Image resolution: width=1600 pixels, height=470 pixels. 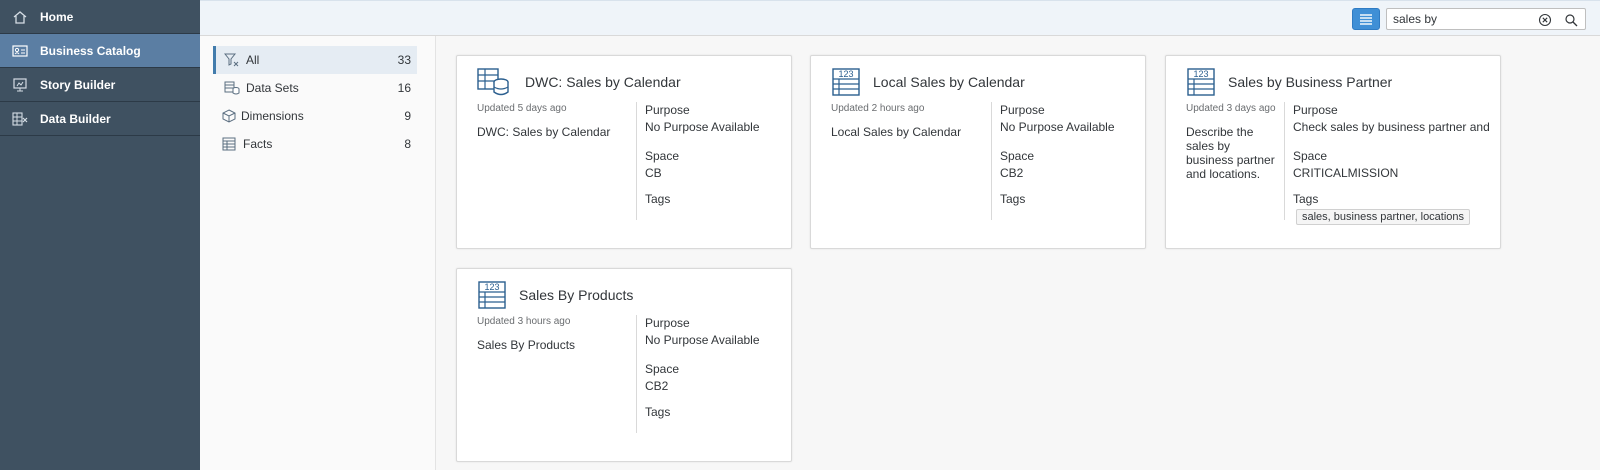 I want to click on nav-label: Home, so click(x=57, y=16).